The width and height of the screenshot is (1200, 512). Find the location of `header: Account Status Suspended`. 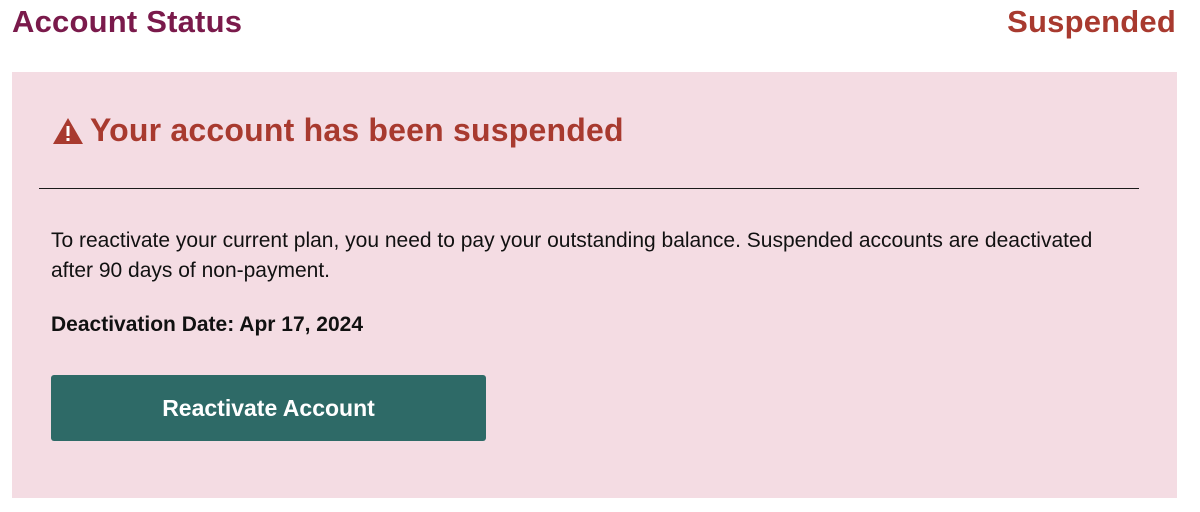

header: Account Status Suspended is located at coordinates (594, 22).